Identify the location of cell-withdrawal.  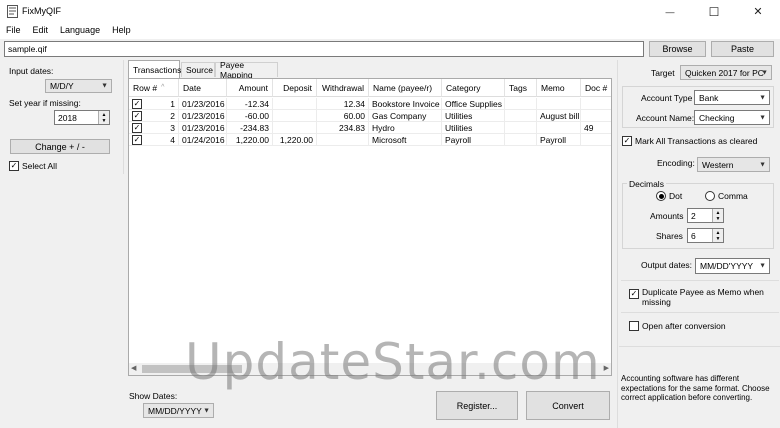
(343, 140).